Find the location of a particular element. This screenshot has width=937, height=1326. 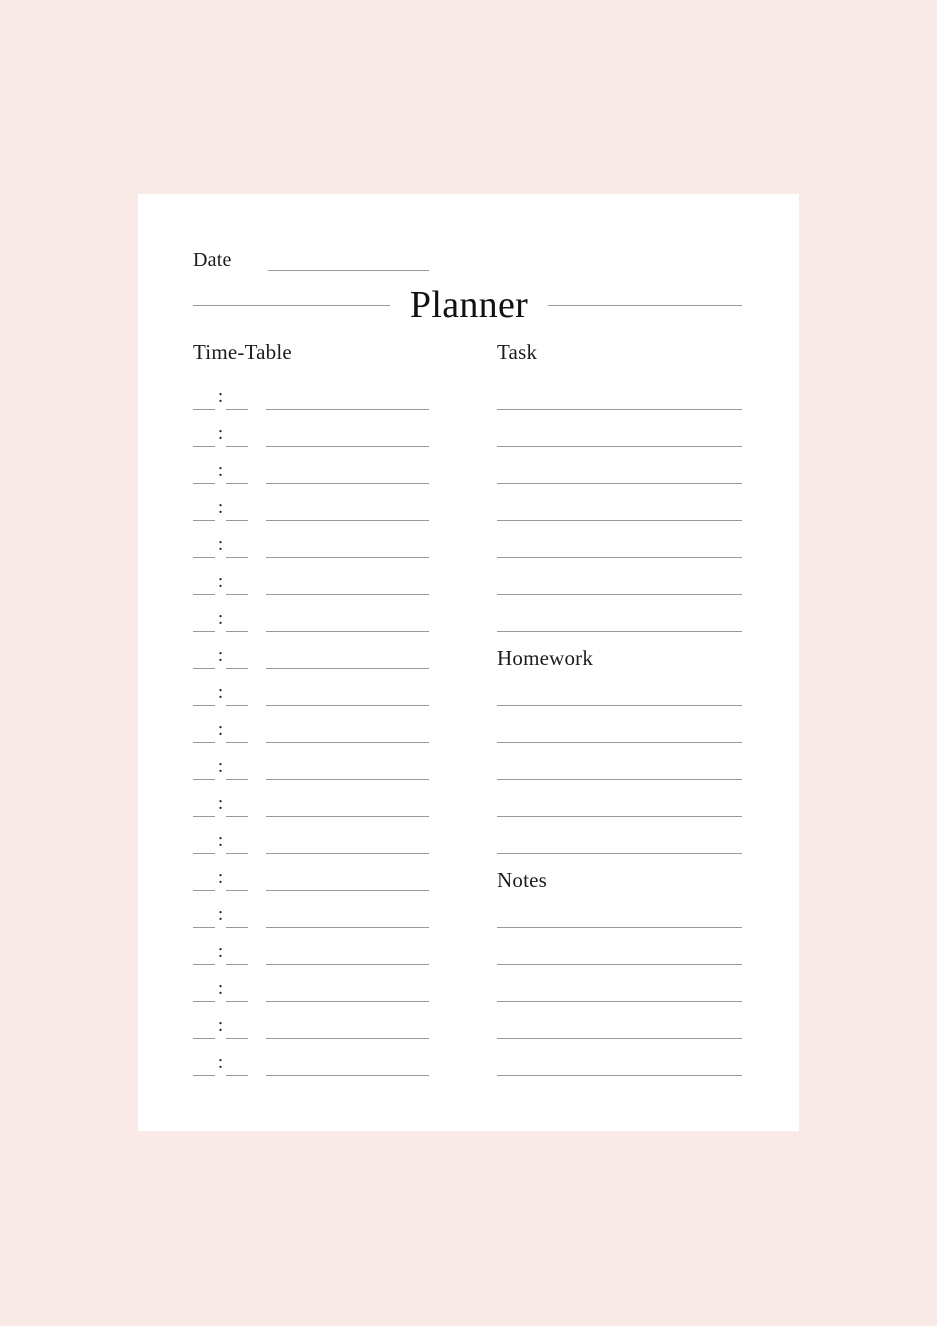

task-line-row is located at coordinates (619, 445).